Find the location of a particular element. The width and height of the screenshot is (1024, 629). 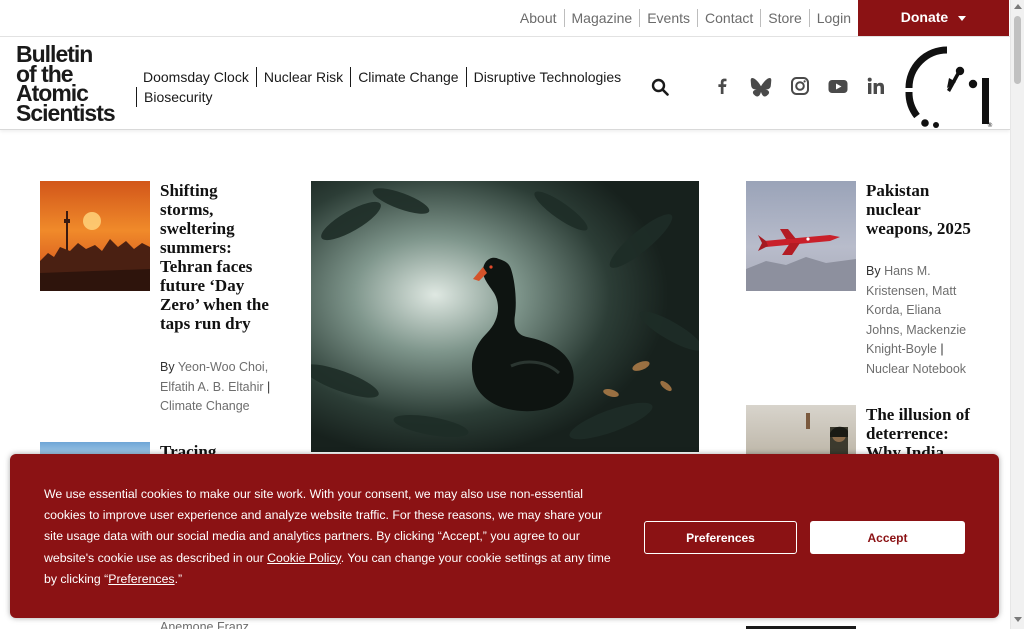

cookie-preferences-link: Preferences is located at coordinates (141, 579).